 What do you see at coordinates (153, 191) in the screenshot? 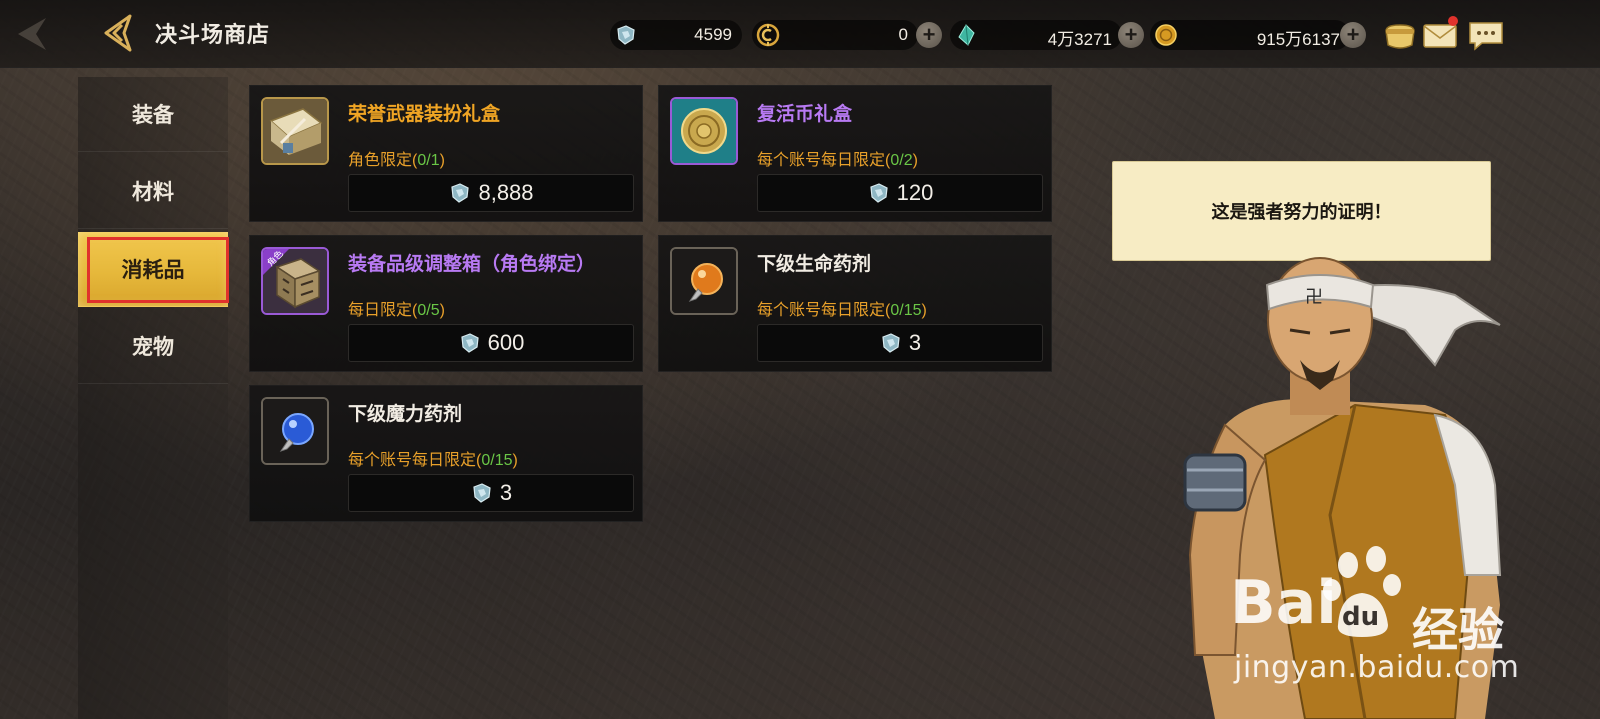
I see `category-materials: 材料` at bounding box center [153, 191].